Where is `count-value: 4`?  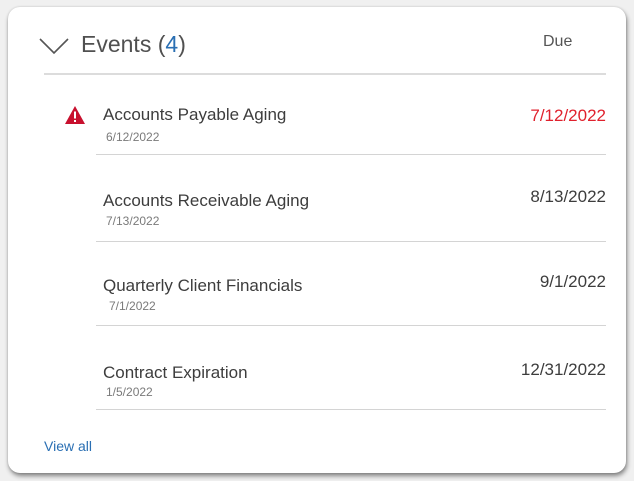 count-value: 4 is located at coordinates (172, 44).